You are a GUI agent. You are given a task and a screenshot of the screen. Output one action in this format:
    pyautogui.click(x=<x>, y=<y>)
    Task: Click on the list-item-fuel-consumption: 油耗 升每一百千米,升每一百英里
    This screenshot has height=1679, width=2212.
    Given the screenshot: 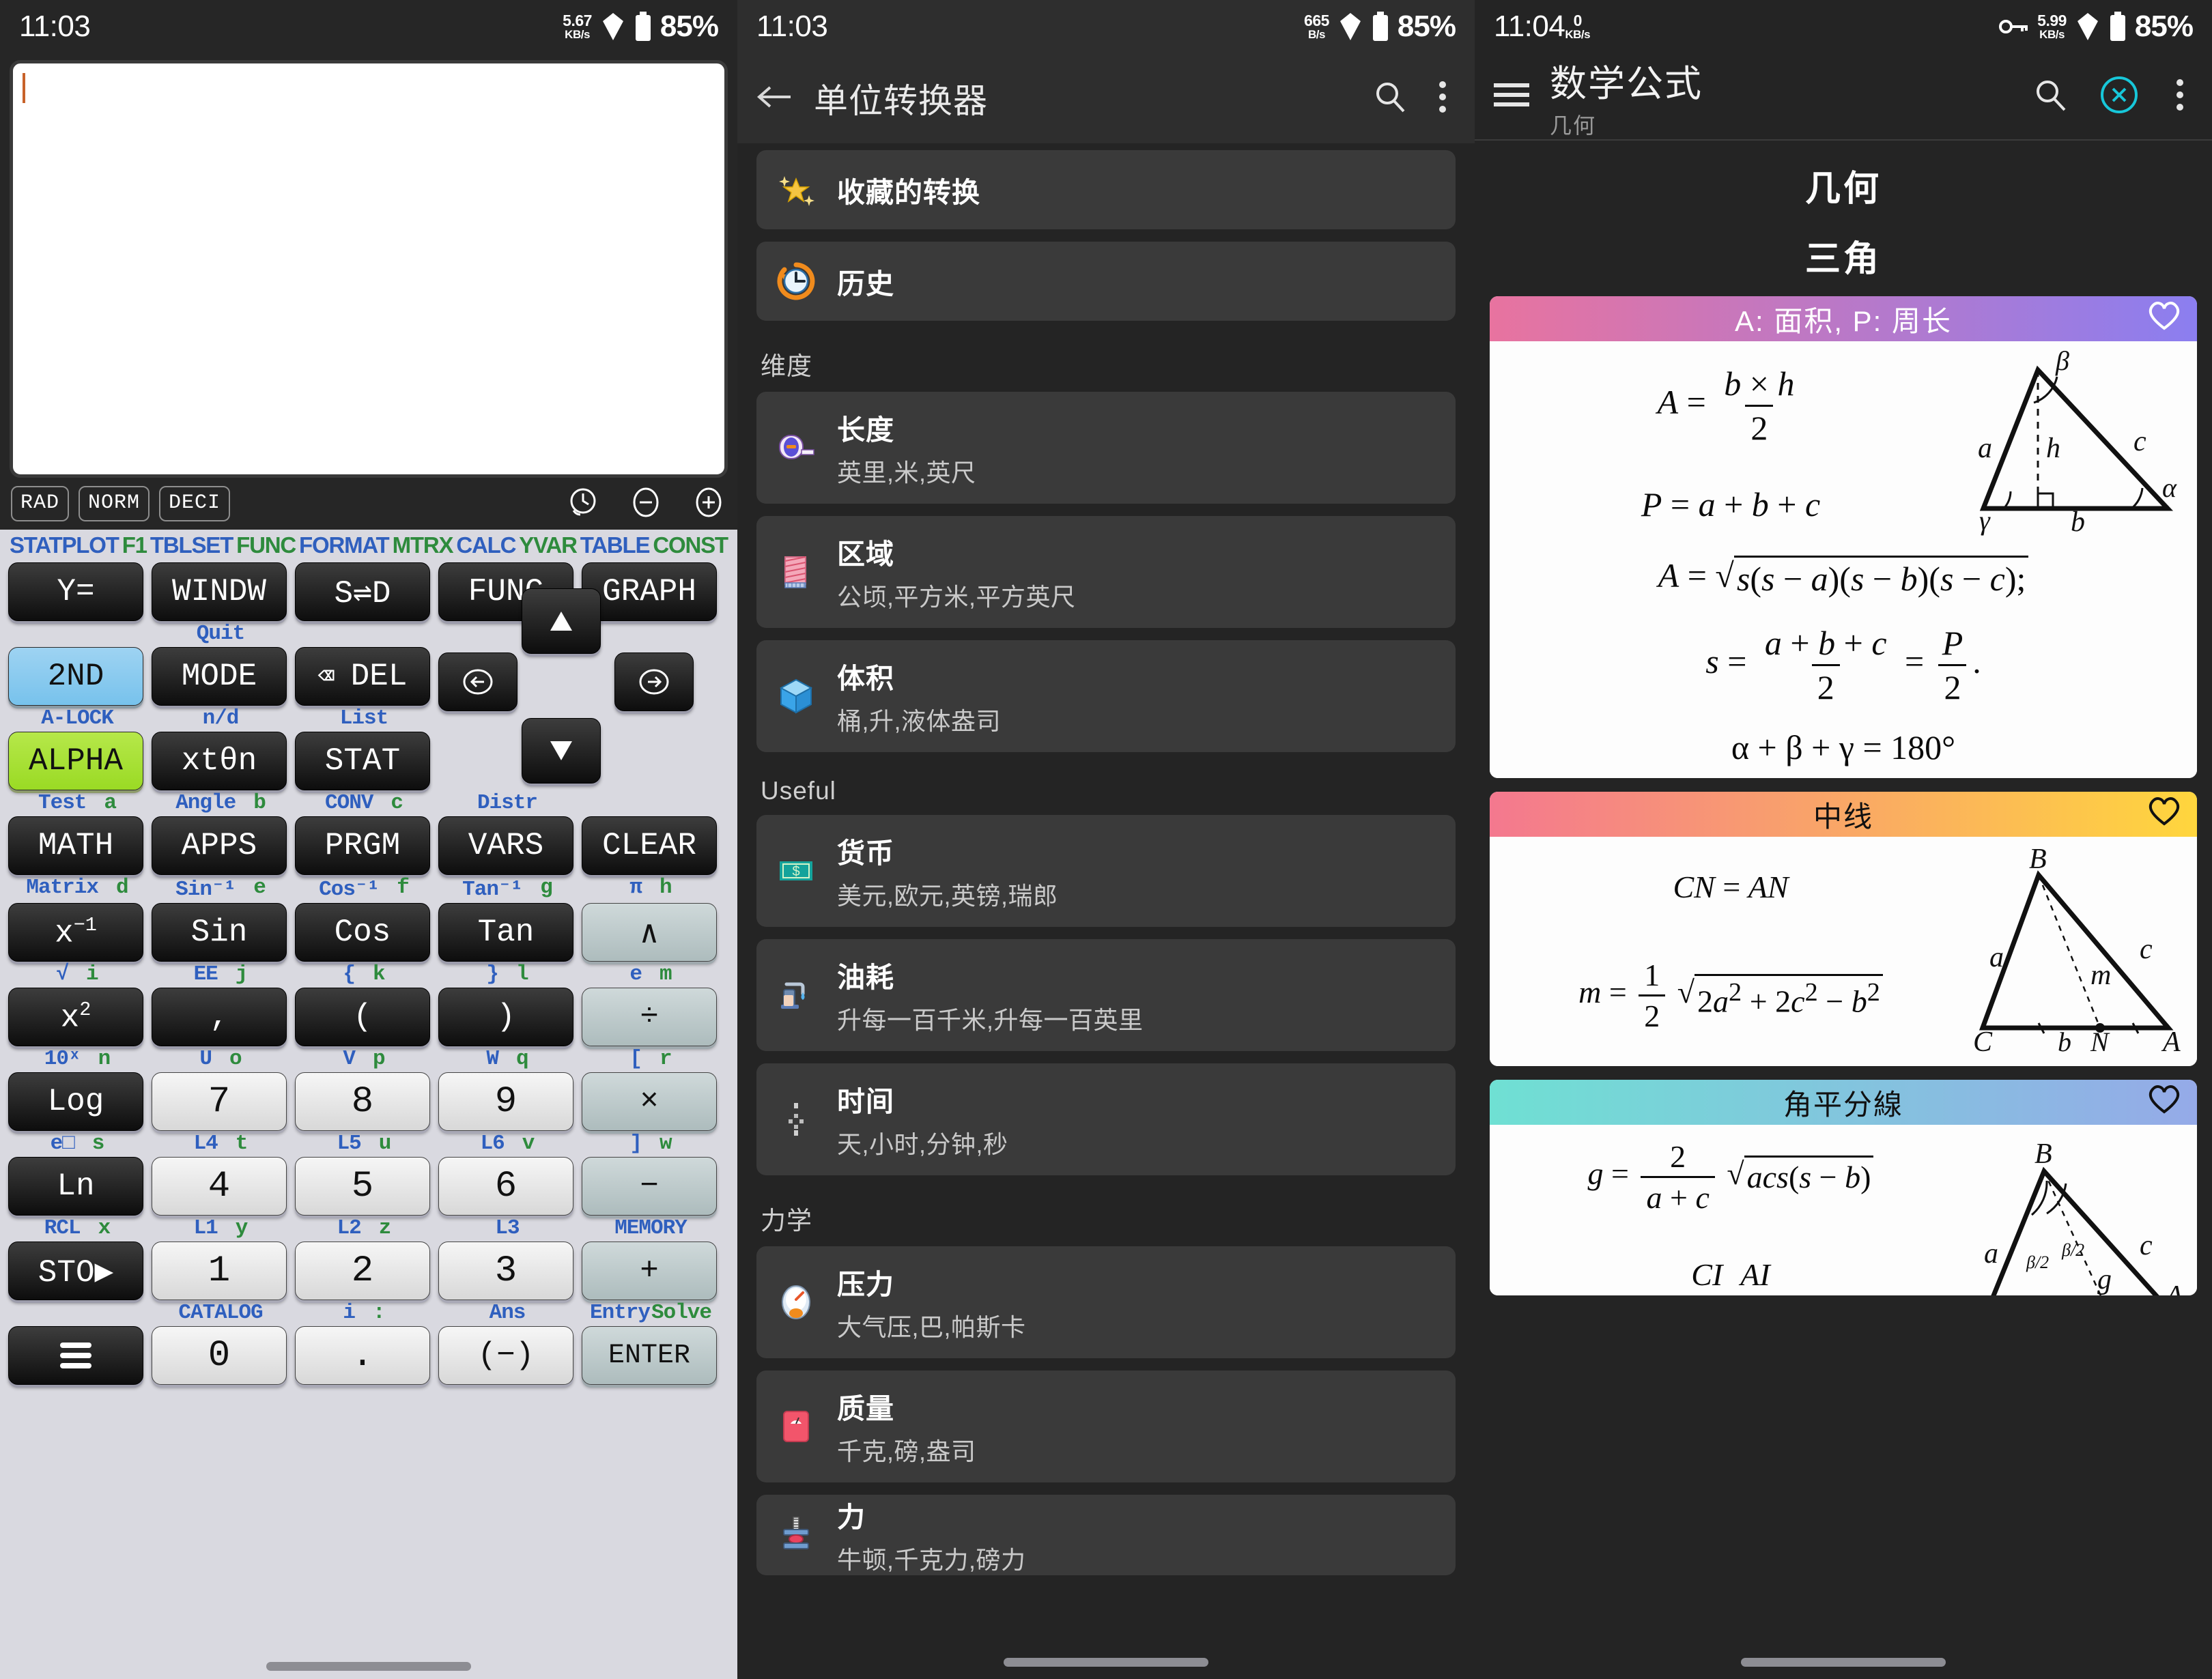 What is the action you would take?
    pyautogui.click(x=1106, y=995)
    